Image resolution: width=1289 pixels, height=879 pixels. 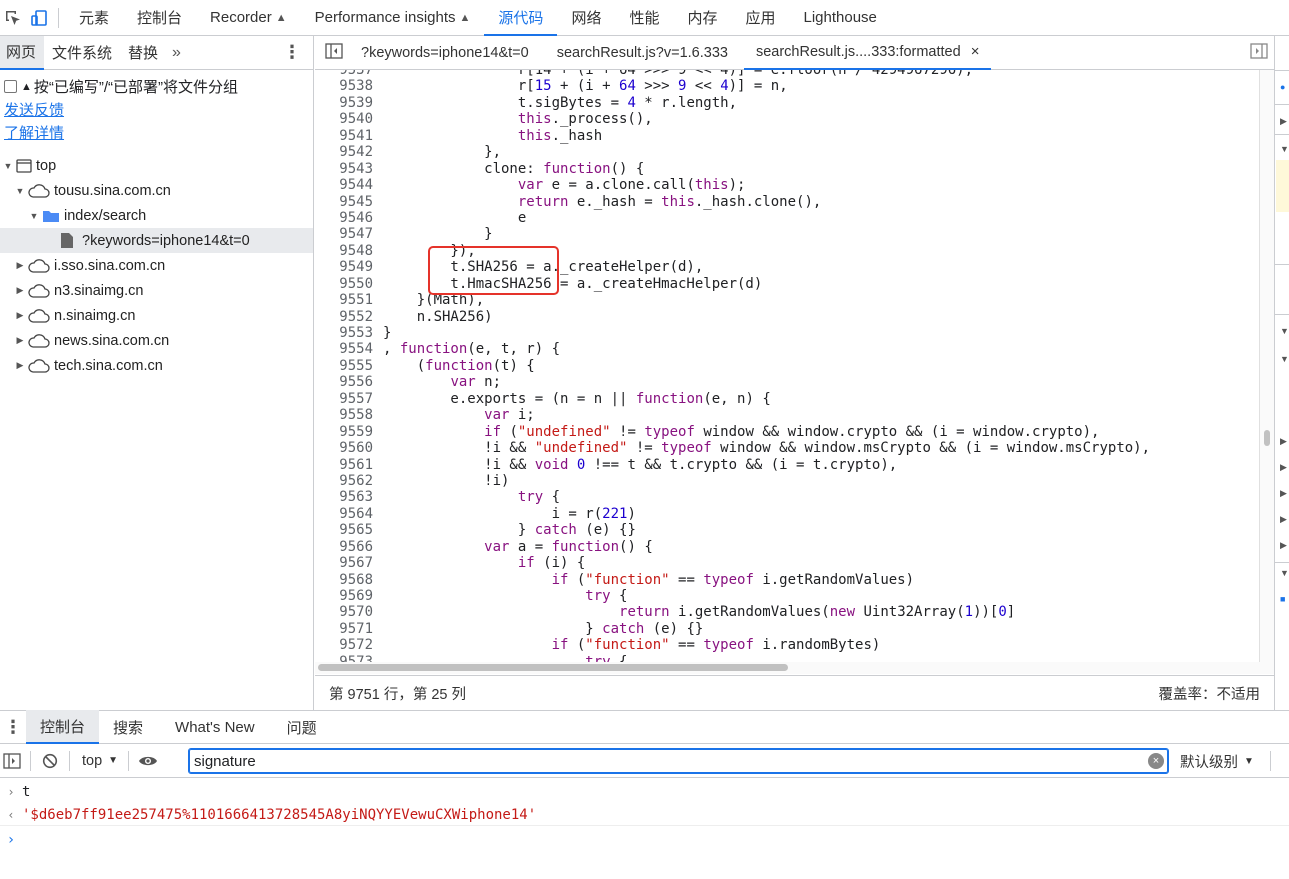 What do you see at coordinates (787, 514) in the screenshot?
I see `code-line: 9564 i = r(221)` at bounding box center [787, 514].